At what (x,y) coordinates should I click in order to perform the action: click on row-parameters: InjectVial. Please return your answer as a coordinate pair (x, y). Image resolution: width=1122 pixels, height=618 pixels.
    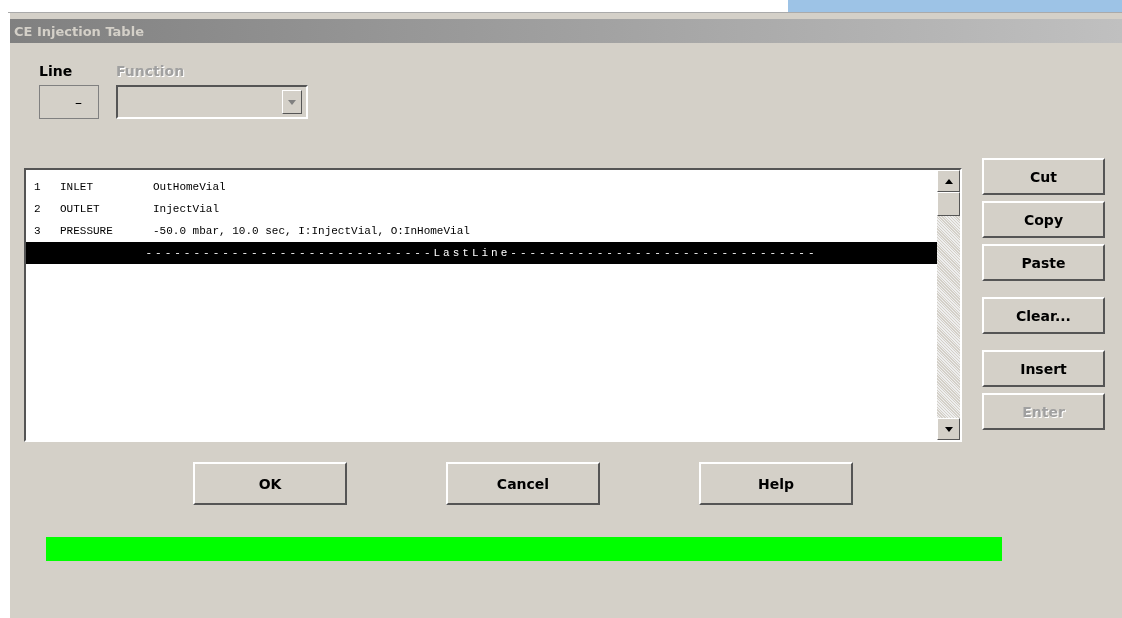
    Looking at the image, I should click on (186, 209).